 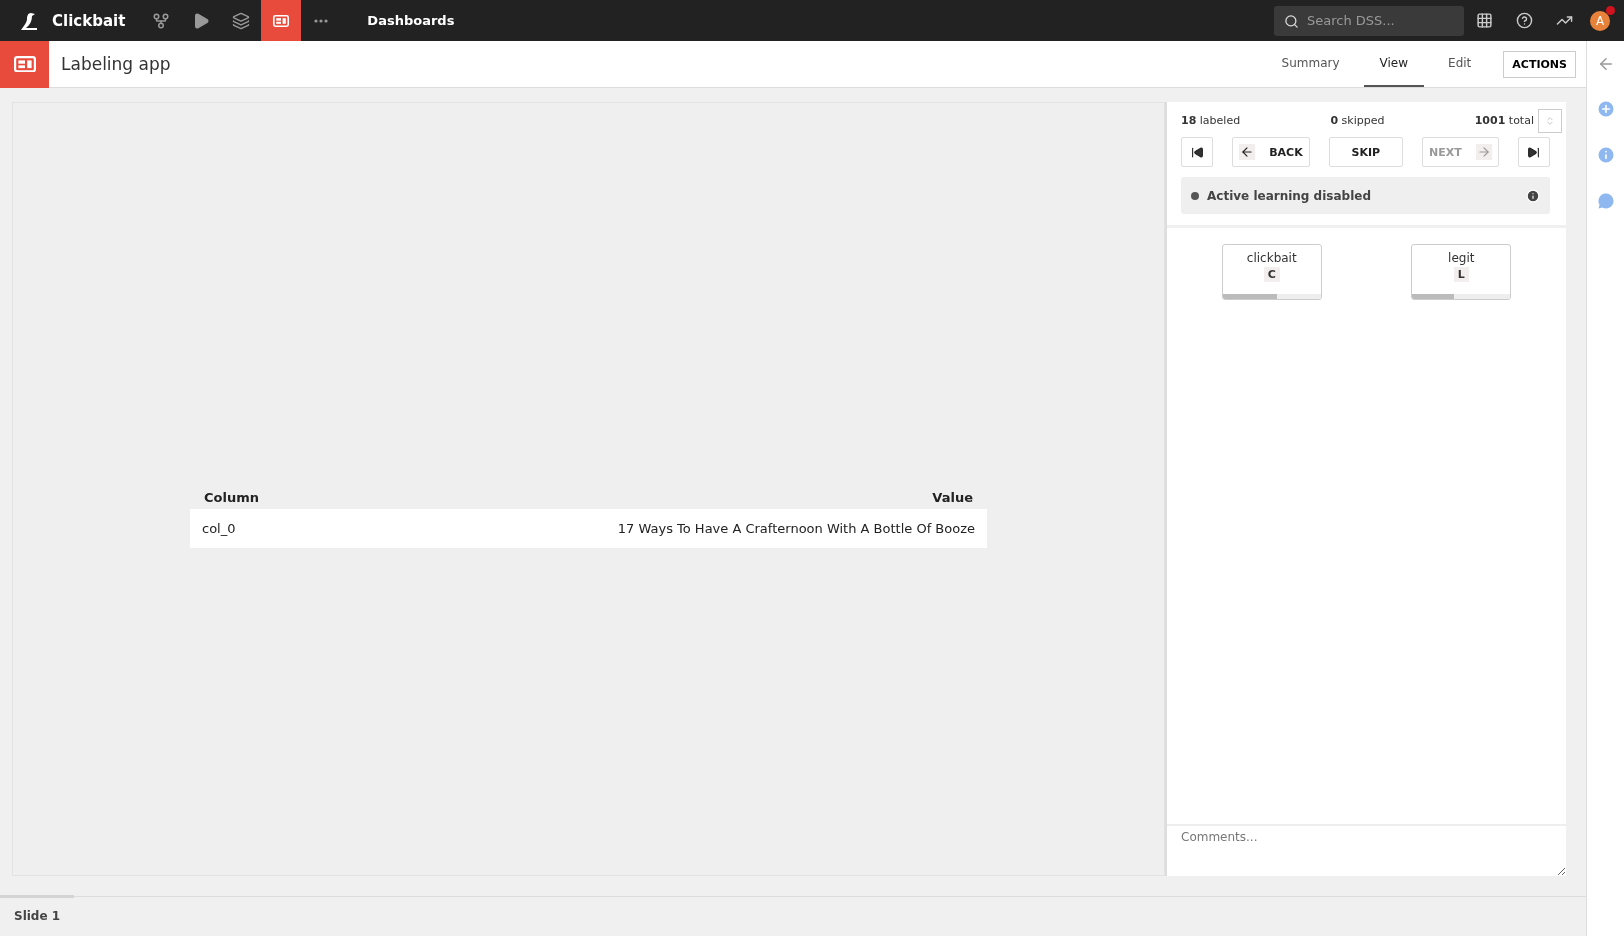 What do you see at coordinates (161, 20) in the screenshot?
I see `flow-icon` at bounding box center [161, 20].